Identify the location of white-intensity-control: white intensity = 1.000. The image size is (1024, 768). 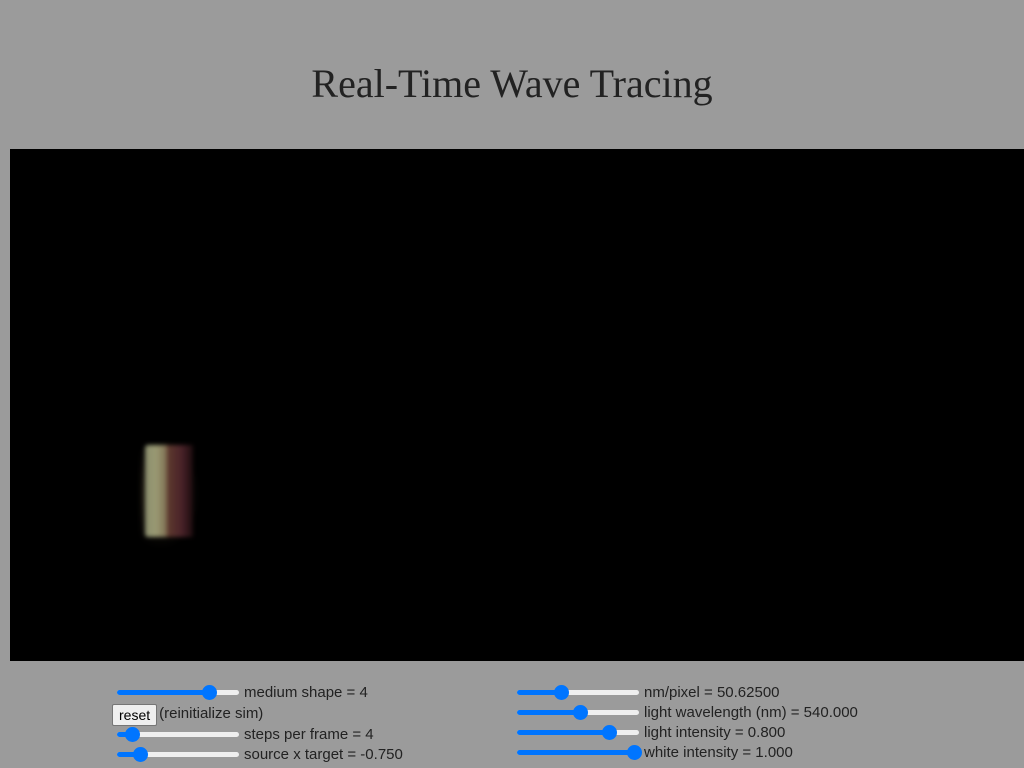
(762, 752).